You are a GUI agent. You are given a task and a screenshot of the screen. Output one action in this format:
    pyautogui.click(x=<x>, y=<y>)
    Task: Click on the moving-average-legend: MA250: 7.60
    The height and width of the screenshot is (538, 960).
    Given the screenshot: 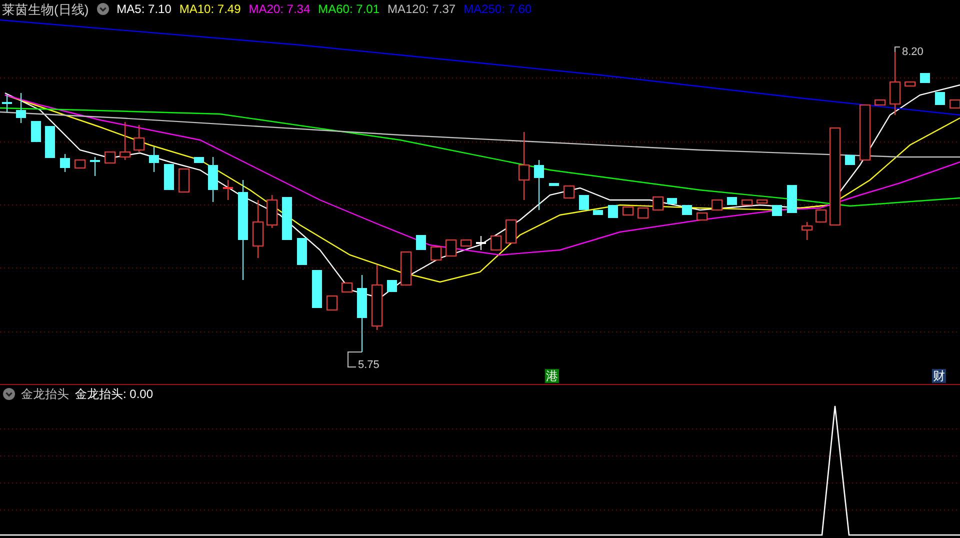 What is the action you would take?
    pyautogui.click(x=498, y=9)
    